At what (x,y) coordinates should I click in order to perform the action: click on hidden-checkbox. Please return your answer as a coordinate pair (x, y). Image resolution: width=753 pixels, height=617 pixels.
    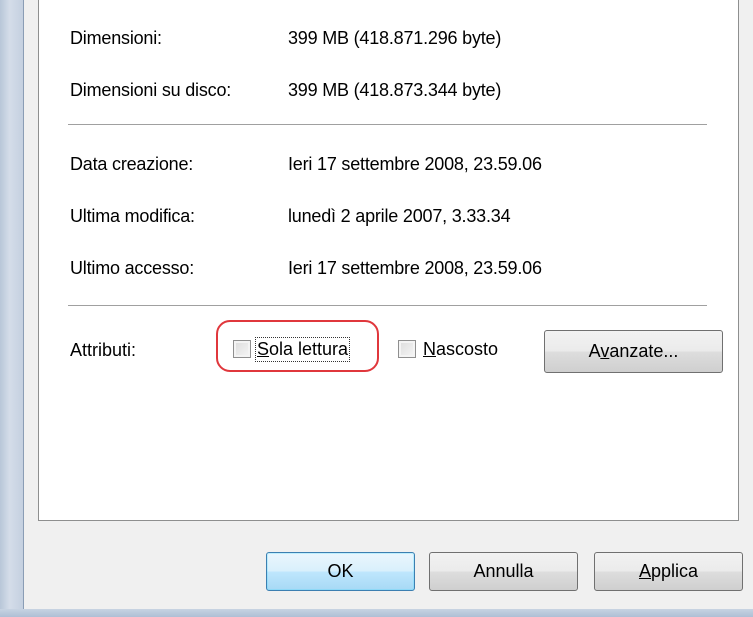
    Looking at the image, I should click on (407, 349).